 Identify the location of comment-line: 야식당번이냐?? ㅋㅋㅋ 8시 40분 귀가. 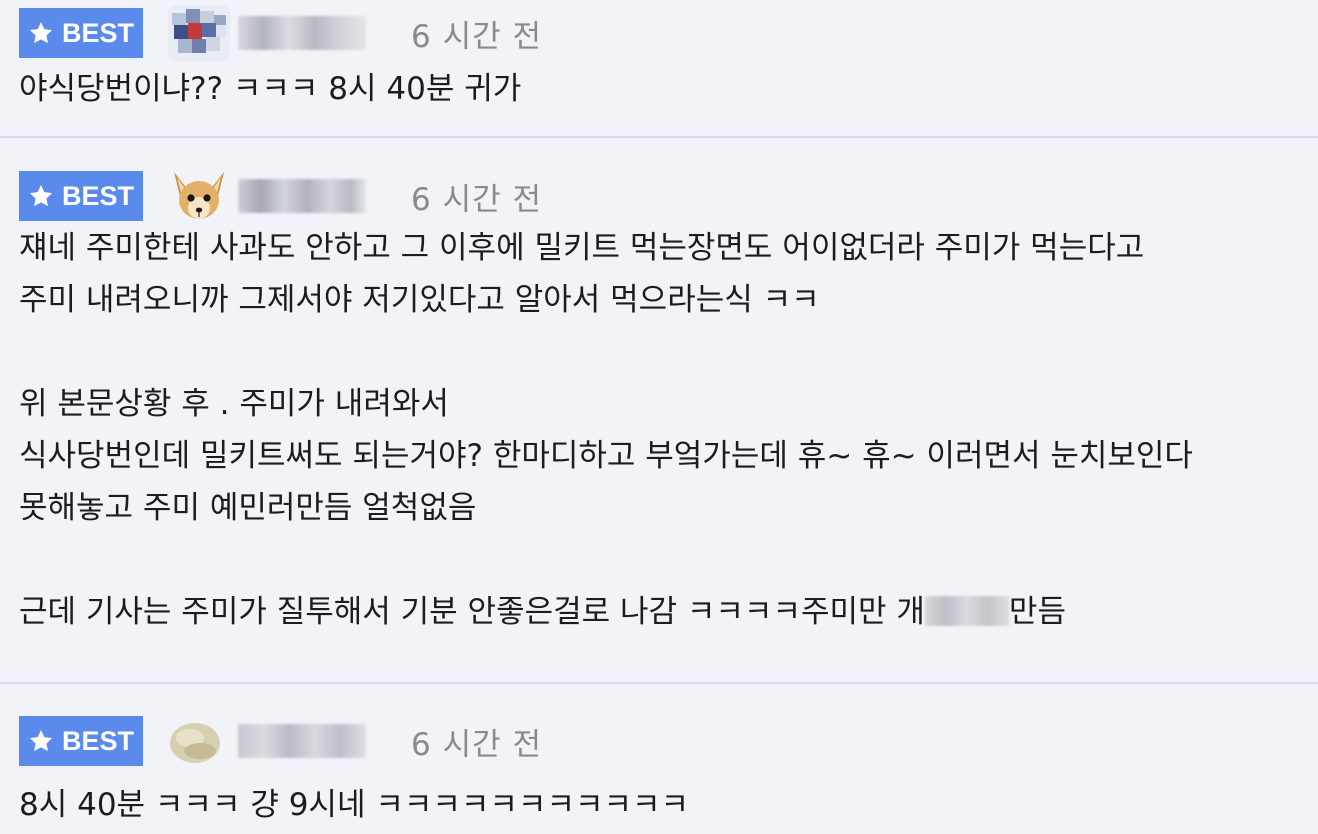
(270, 89).